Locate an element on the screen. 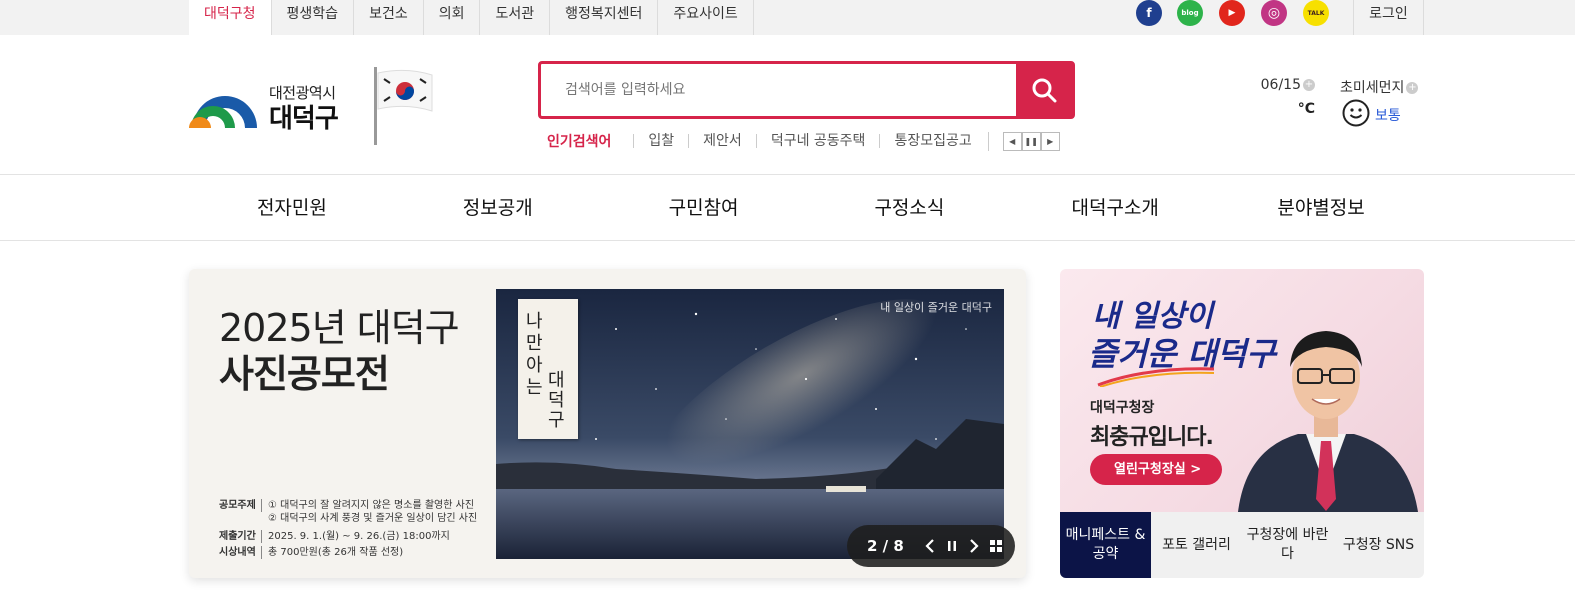 The width and height of the screenshot is (1575, 615). login-link: 로그인 is located at coordinates (1388, 17).